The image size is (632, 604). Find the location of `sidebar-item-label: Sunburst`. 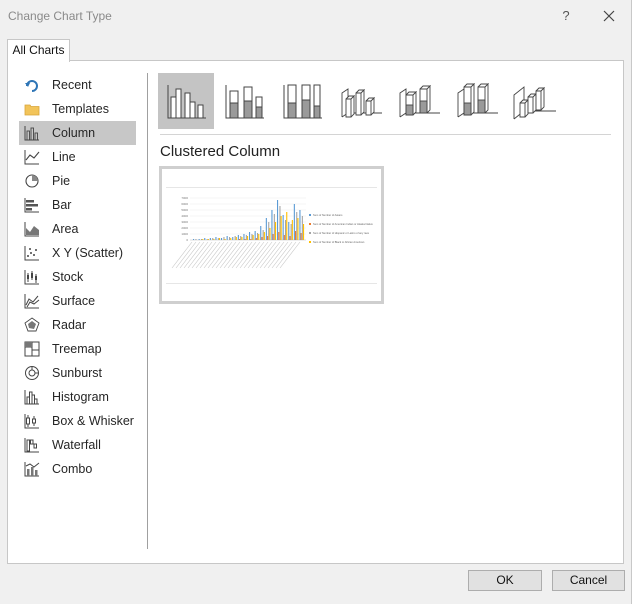

sidebar-item-label: Sunburst is located at coordinates (77, 373).